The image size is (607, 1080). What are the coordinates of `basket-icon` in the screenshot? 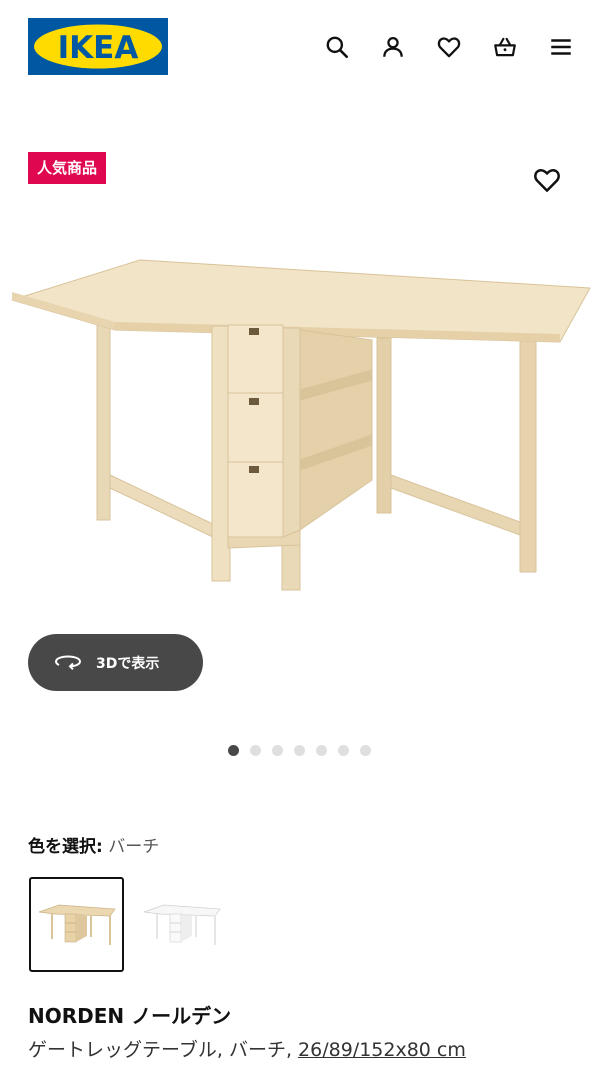 It's located at (505, 47).